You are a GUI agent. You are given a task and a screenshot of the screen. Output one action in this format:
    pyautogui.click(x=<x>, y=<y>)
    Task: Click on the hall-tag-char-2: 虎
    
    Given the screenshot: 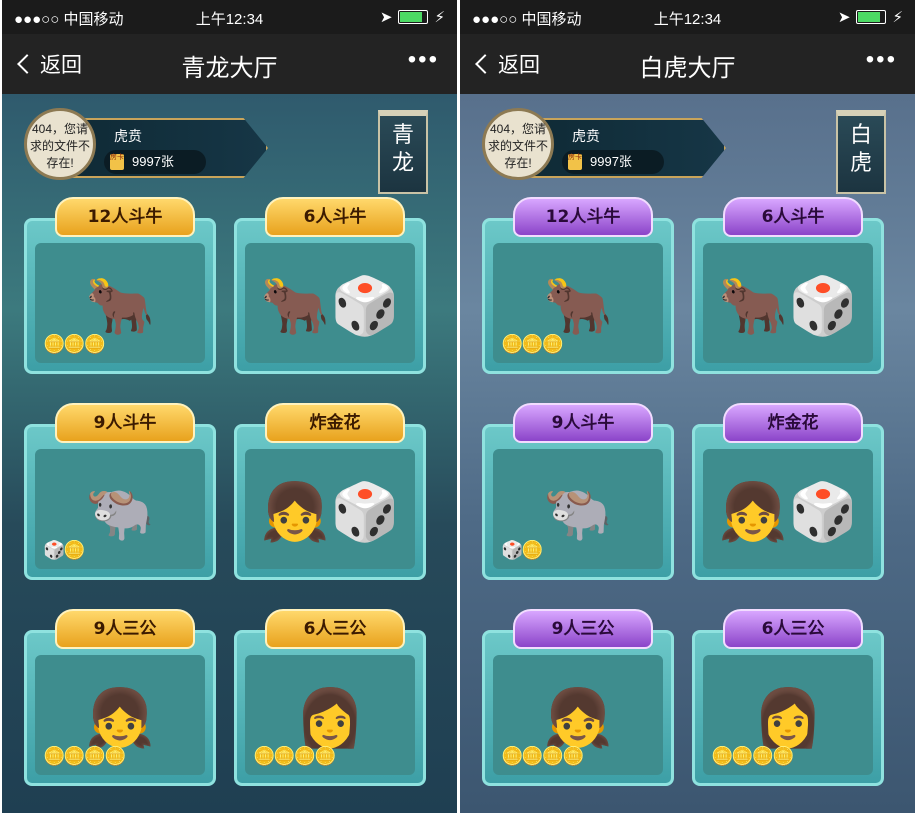 What is the action you would take?
    pyautogui.click(x=860, y=163)
    